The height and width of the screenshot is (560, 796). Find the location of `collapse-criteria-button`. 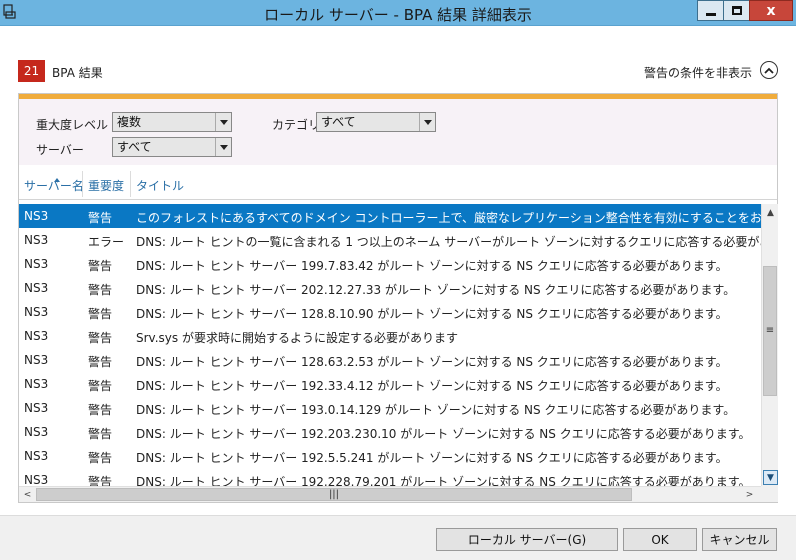

collapse-criteria-button is located at coordinates (769, 70).